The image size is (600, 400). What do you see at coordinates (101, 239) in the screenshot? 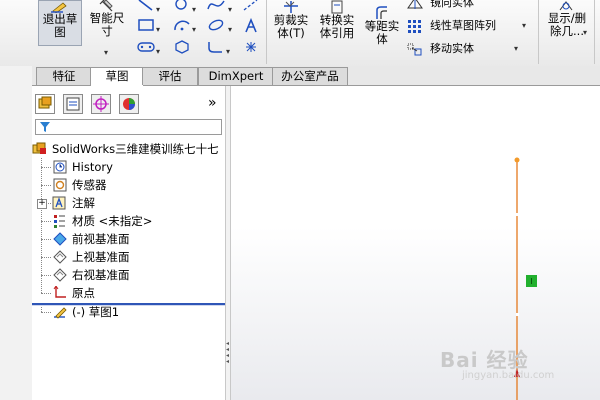
I see `tree-item-label: 前视基准面` at bounding box center [101, 239].